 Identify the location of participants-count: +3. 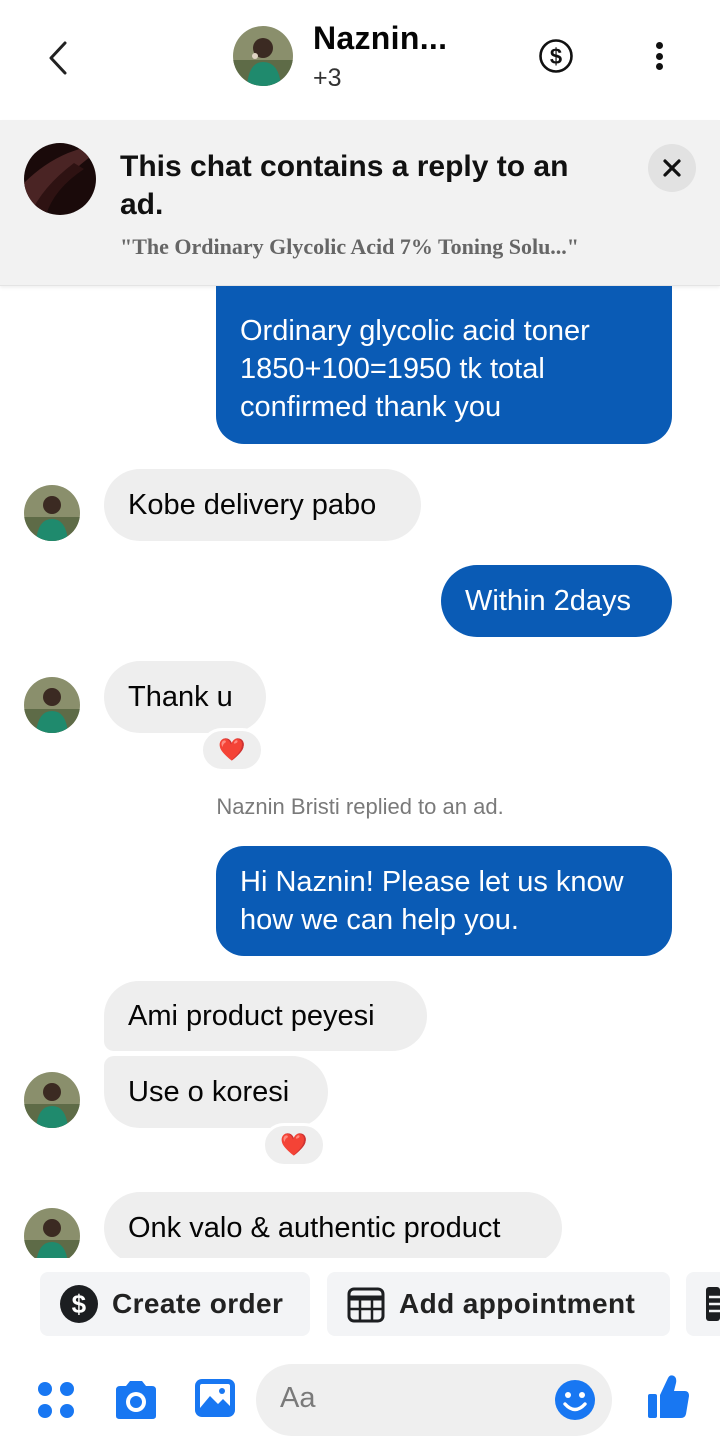
(327, 78).